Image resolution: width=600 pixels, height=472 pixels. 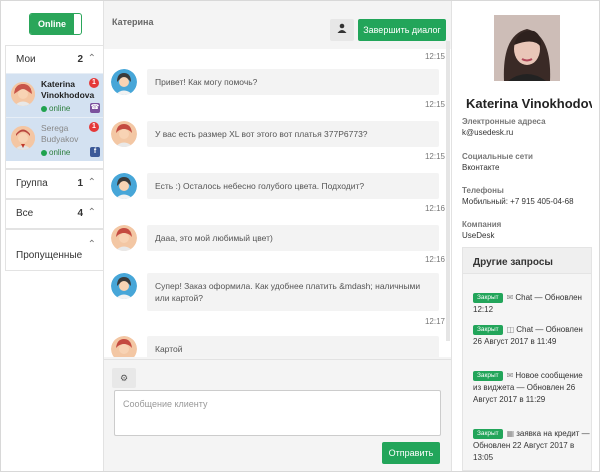 I want to click on group-count: 1, so click(x=80, y=183).